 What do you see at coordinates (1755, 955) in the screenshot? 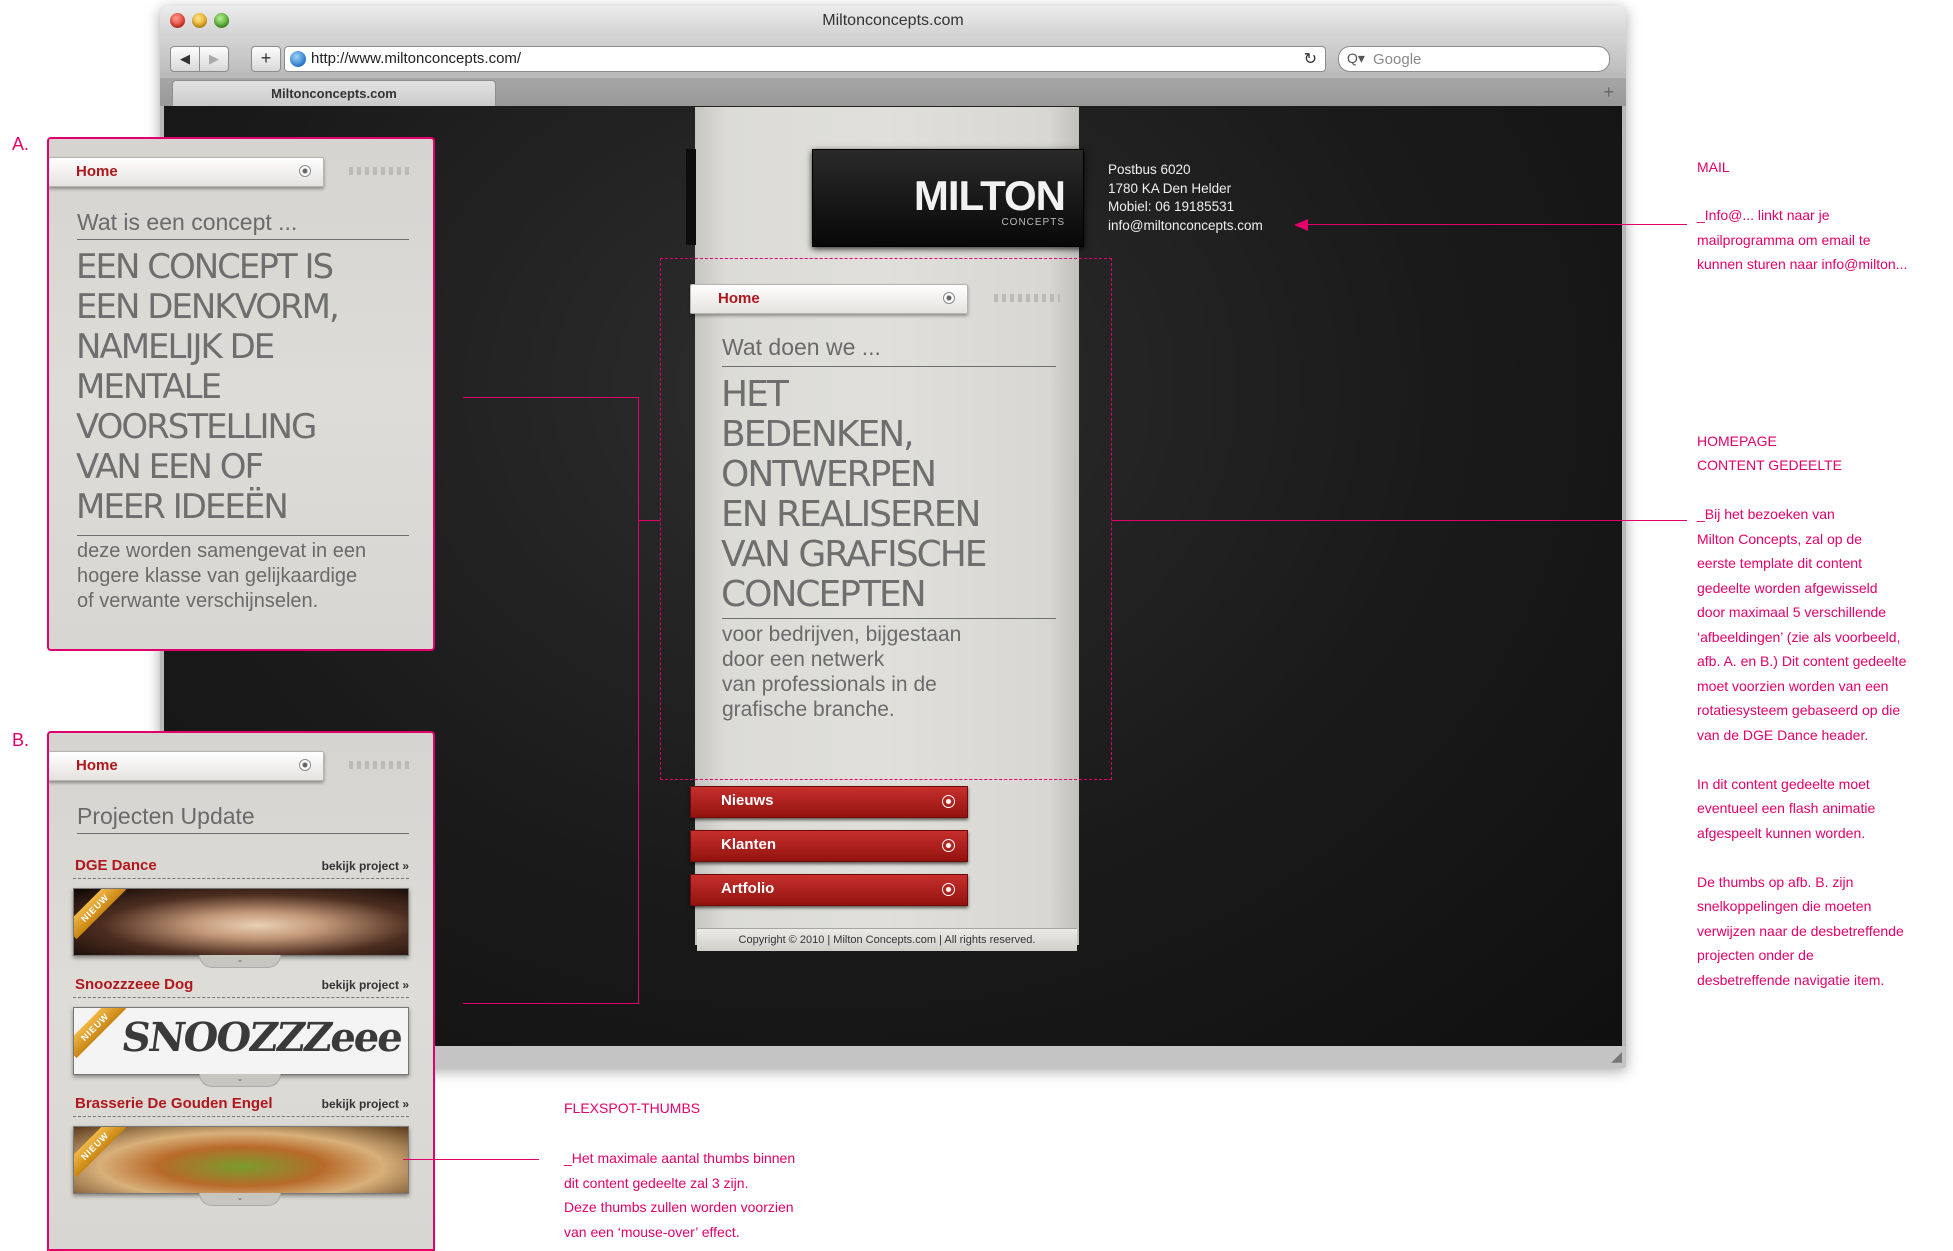
I see `note-line: projecten onder de` at bounding box center [1755, 955].